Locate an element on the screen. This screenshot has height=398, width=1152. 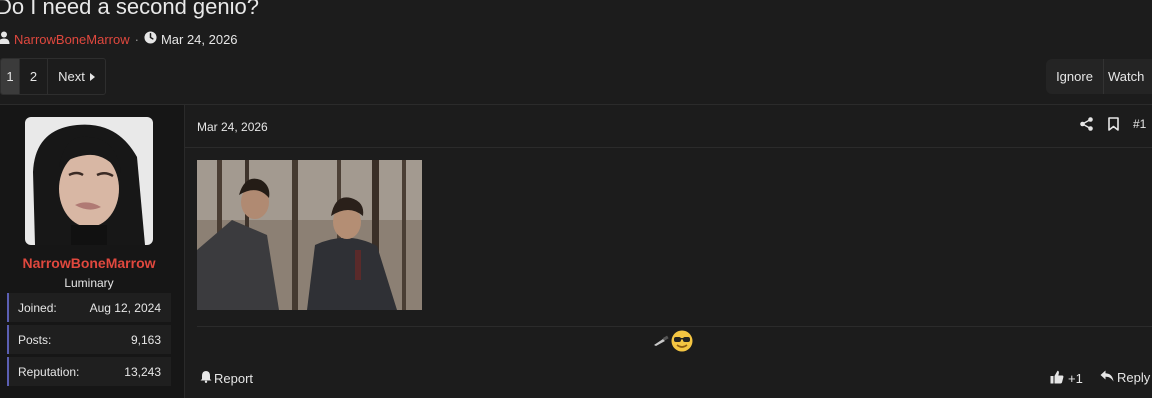
ignore-button: Ignore is located at coordinates (1075, 76).